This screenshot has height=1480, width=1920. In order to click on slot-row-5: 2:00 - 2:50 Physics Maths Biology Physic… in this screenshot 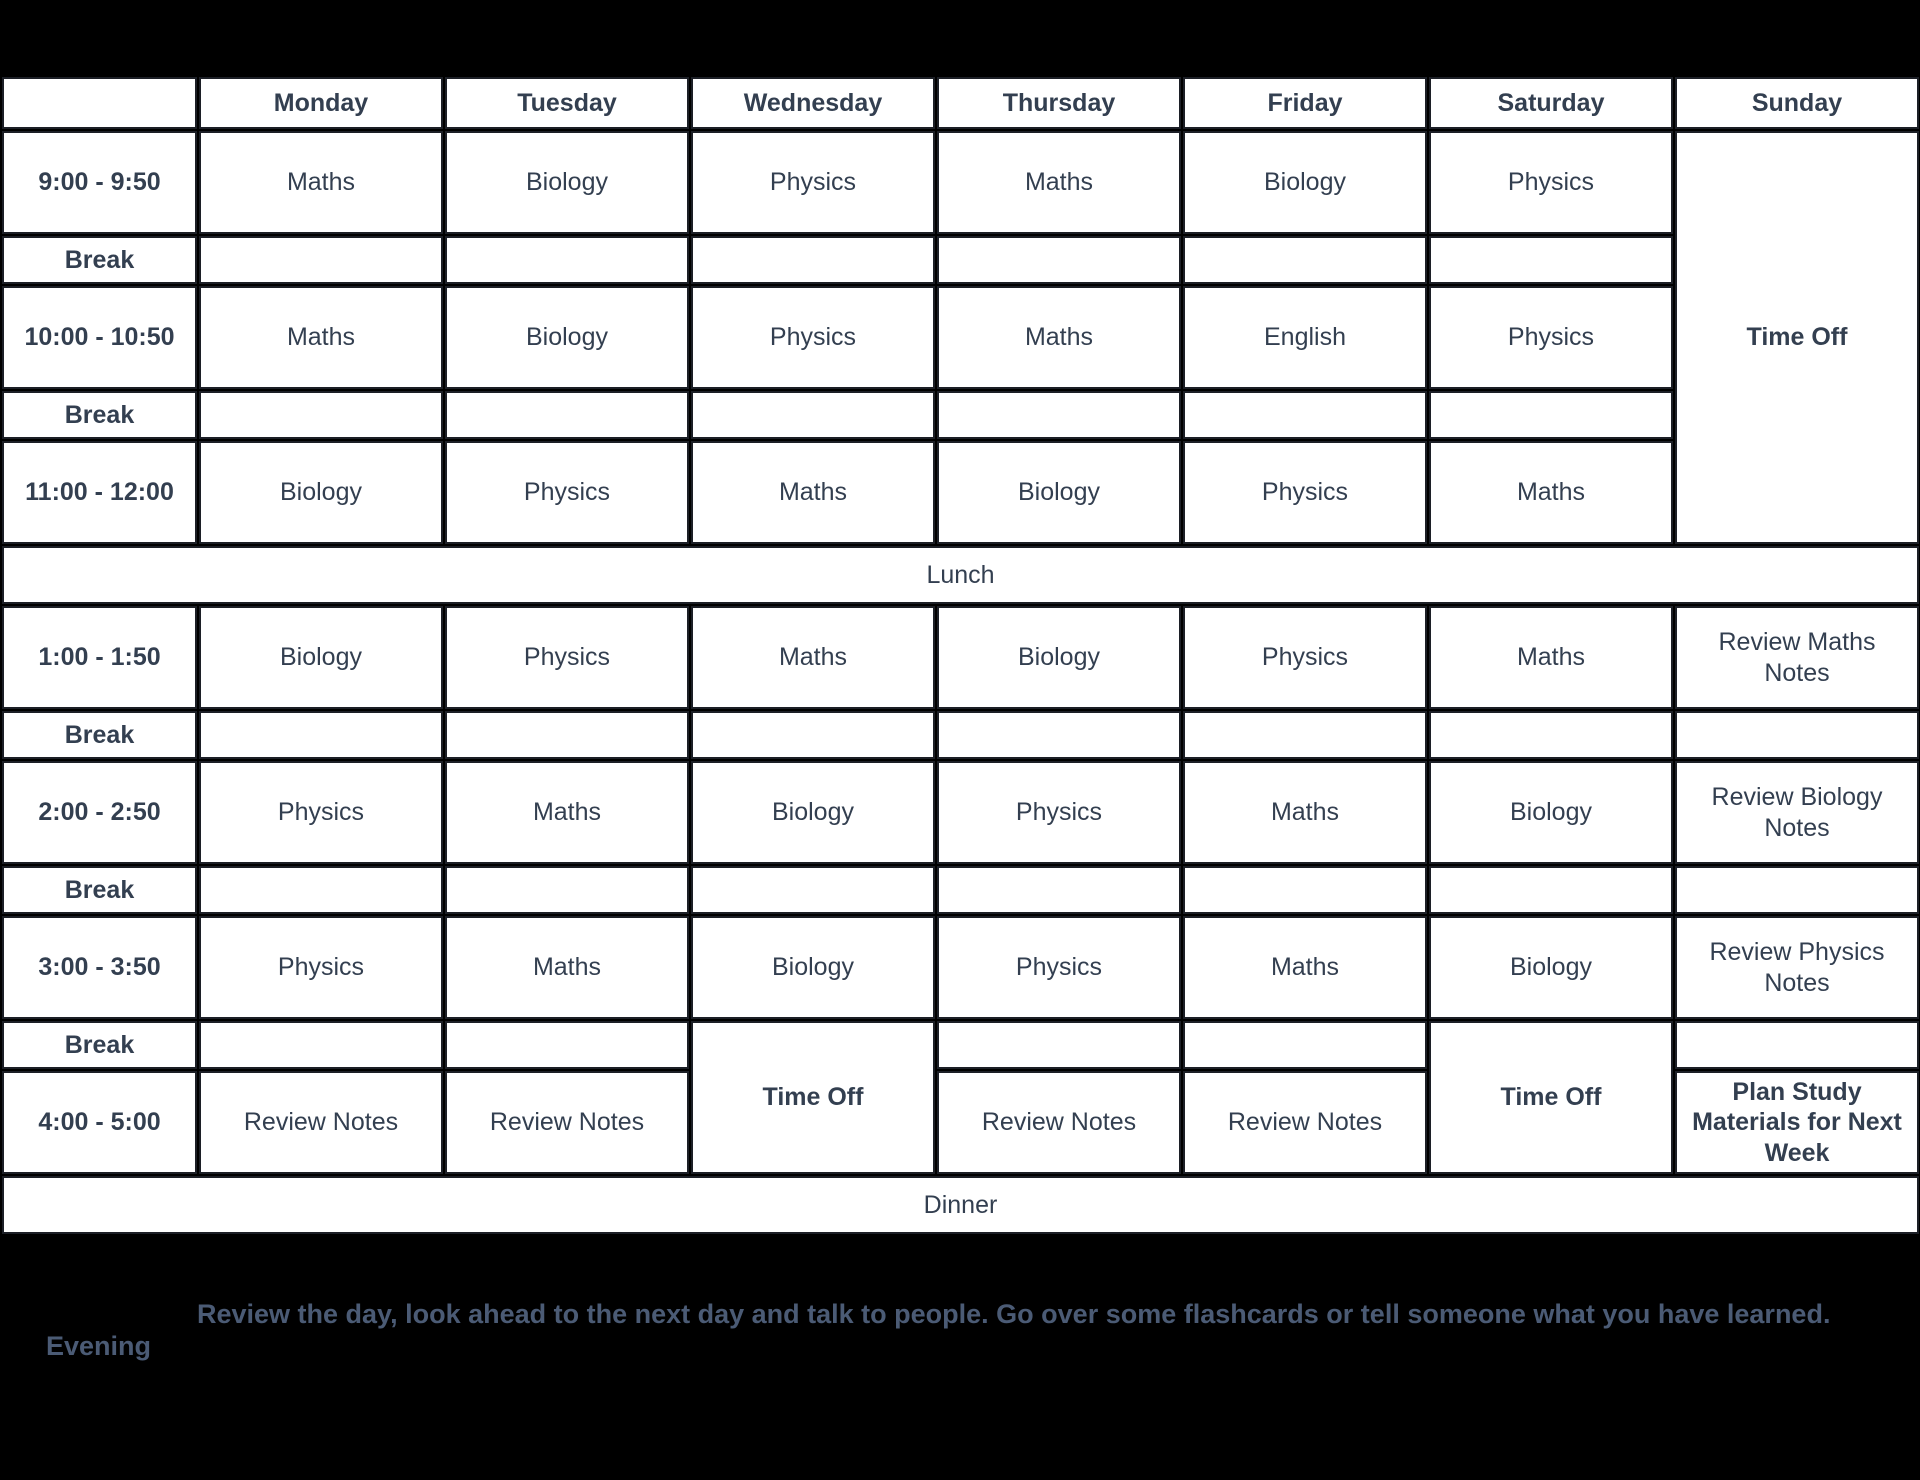, I will do `click(960, 812)`.